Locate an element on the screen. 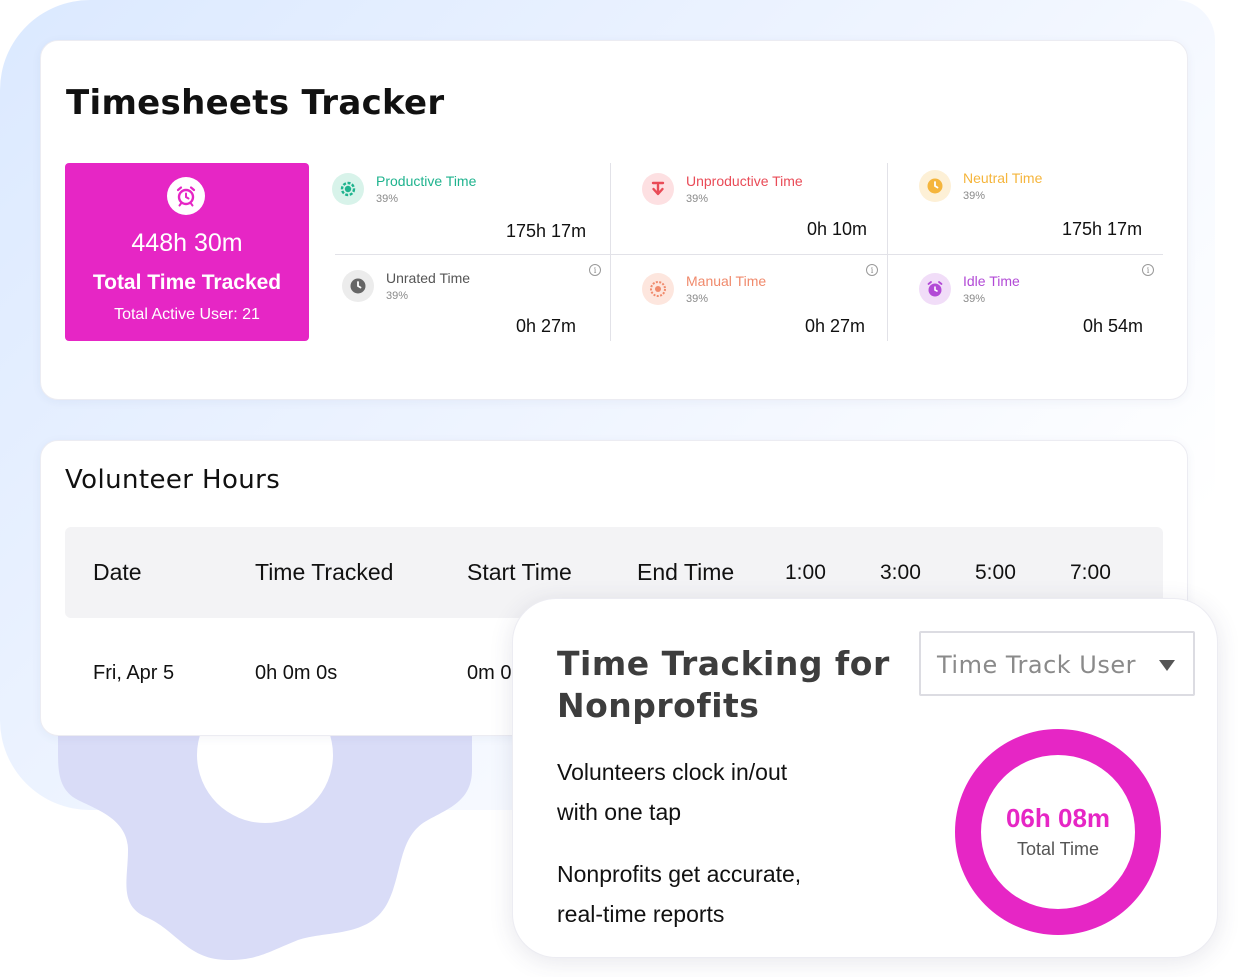  total-time-value: 448h 30m is located at coordinates (187, 243).